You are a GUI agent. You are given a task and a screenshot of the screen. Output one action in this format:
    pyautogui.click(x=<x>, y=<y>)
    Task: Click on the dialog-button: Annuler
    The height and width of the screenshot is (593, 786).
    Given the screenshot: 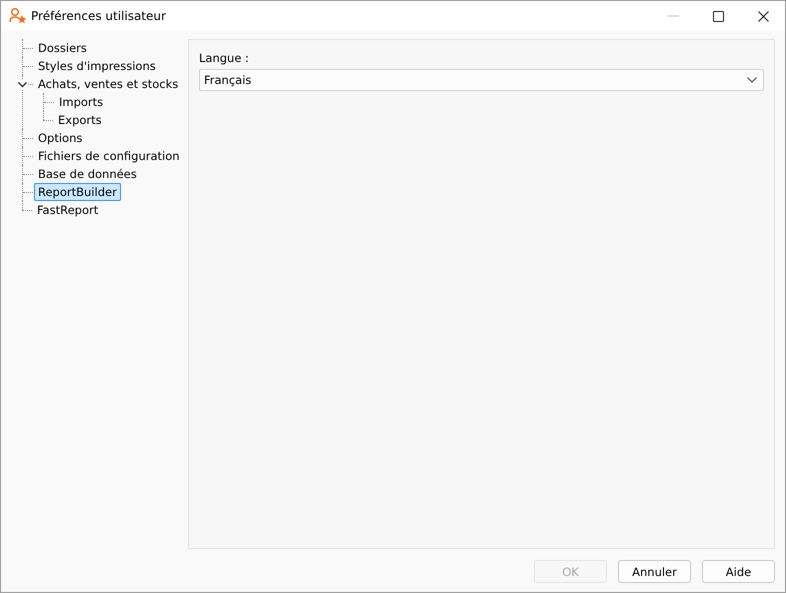 What is the action you would take?
    pyautogui.click(x=654, y=571)
    